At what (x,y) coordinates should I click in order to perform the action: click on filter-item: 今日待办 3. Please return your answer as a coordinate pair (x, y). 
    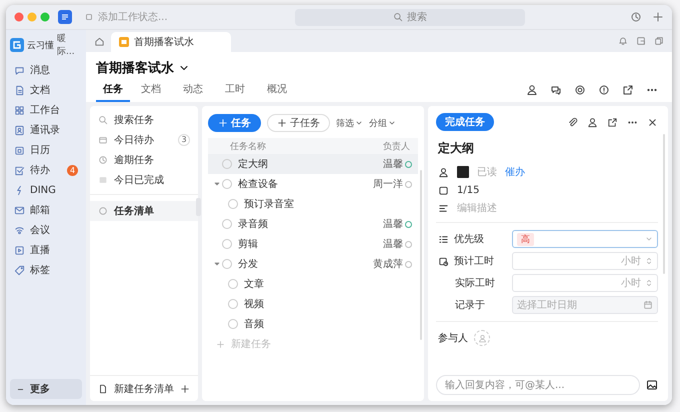
    Looking at the image, I should click on (144, 140).